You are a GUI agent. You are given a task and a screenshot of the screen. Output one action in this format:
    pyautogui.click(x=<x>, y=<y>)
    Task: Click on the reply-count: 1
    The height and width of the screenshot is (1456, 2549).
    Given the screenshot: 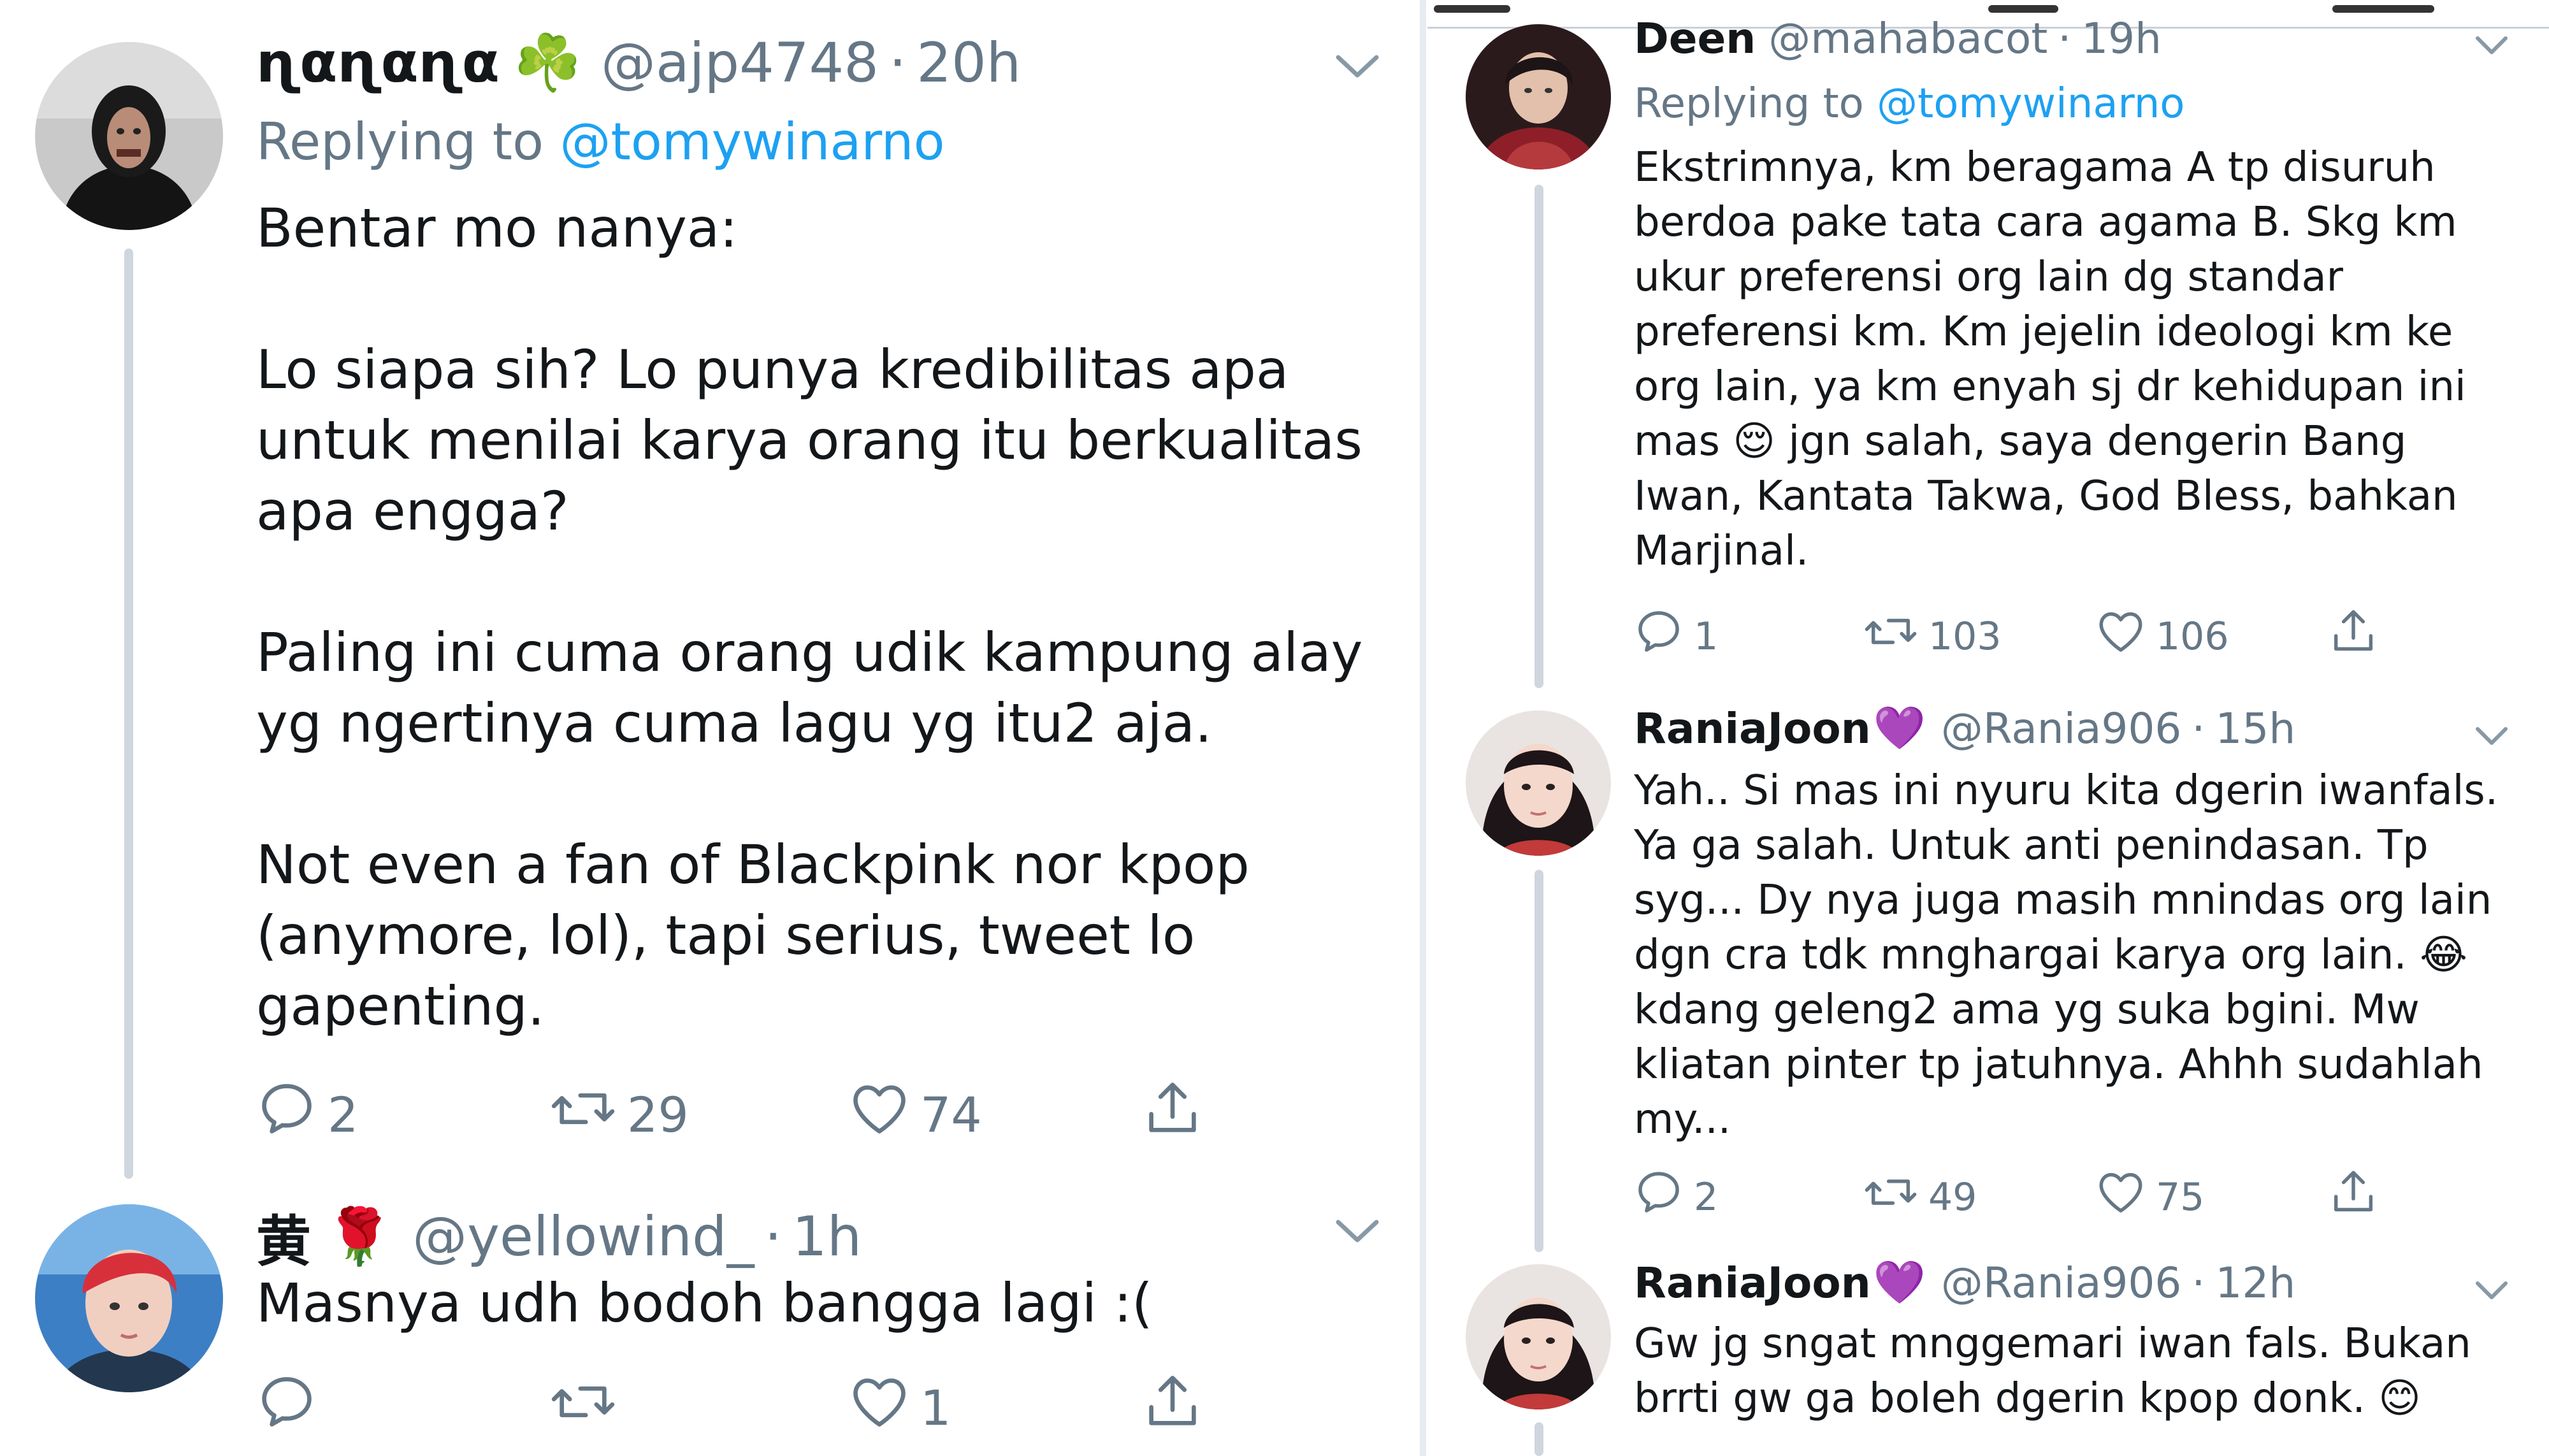 What is the action you would take?
    pyautogui.click(x=1706, y=636)
    